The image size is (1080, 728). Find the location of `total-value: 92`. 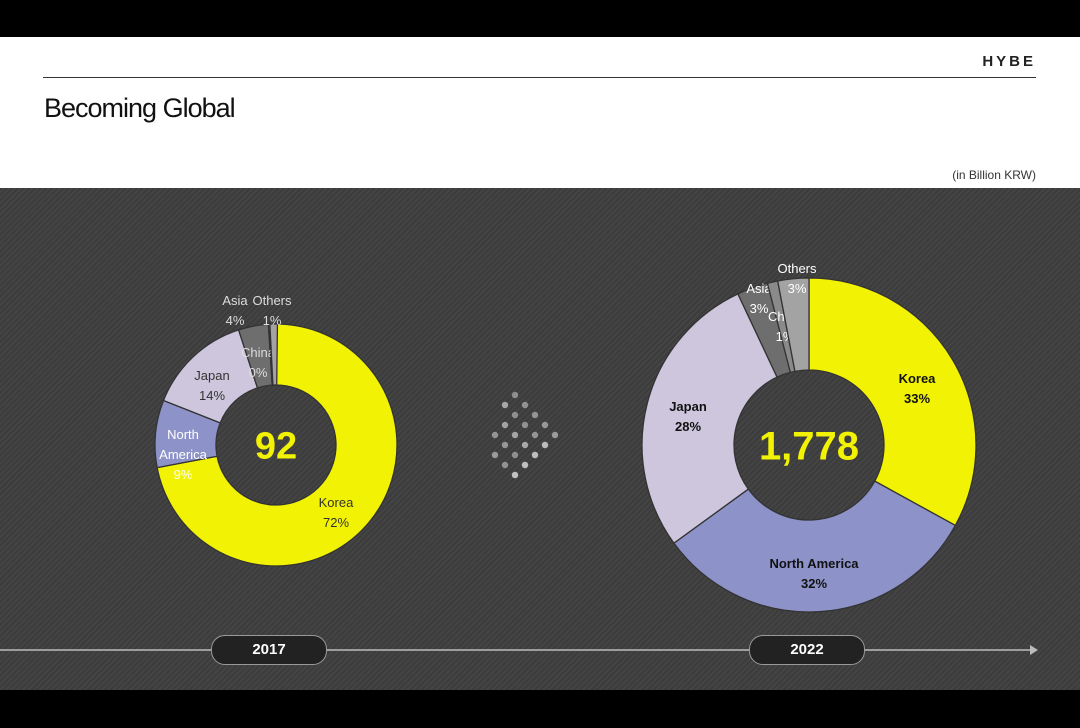

total-value: 92 is located at coordinates (276, 447).